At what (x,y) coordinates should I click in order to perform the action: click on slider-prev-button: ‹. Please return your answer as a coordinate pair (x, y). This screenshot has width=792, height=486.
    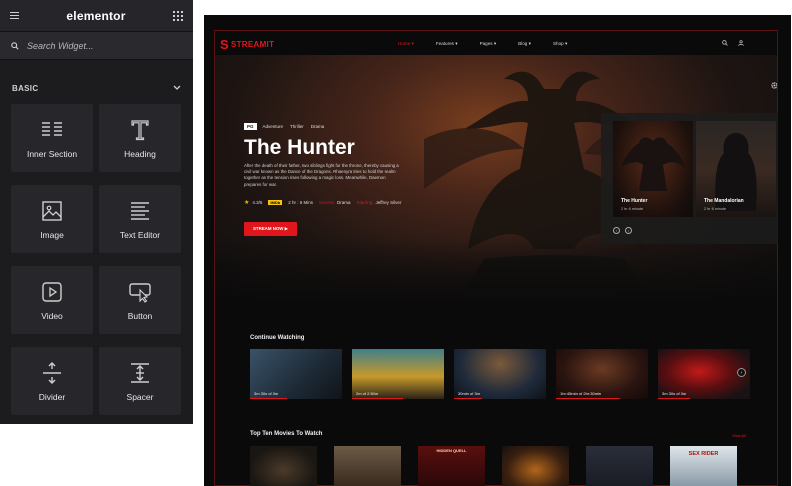
    Looking at the image, I should click on (616, 230).